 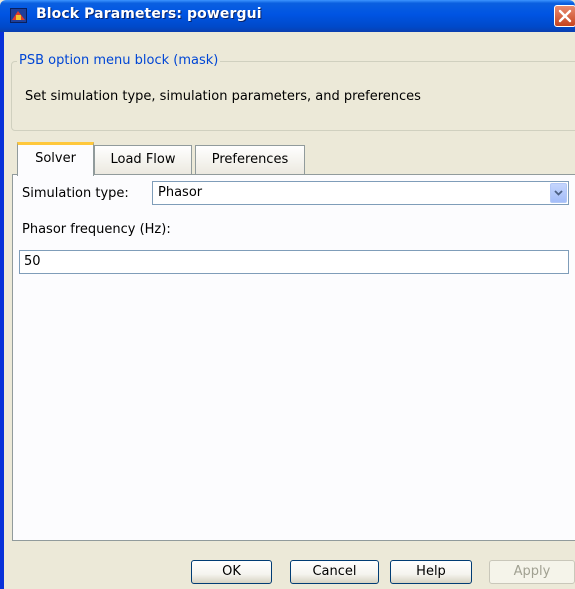 What do you see at coordinates (143, 159) in the screenshot?
I see `tab-load-flow: Load Flow` at bounding box center [143, 159].